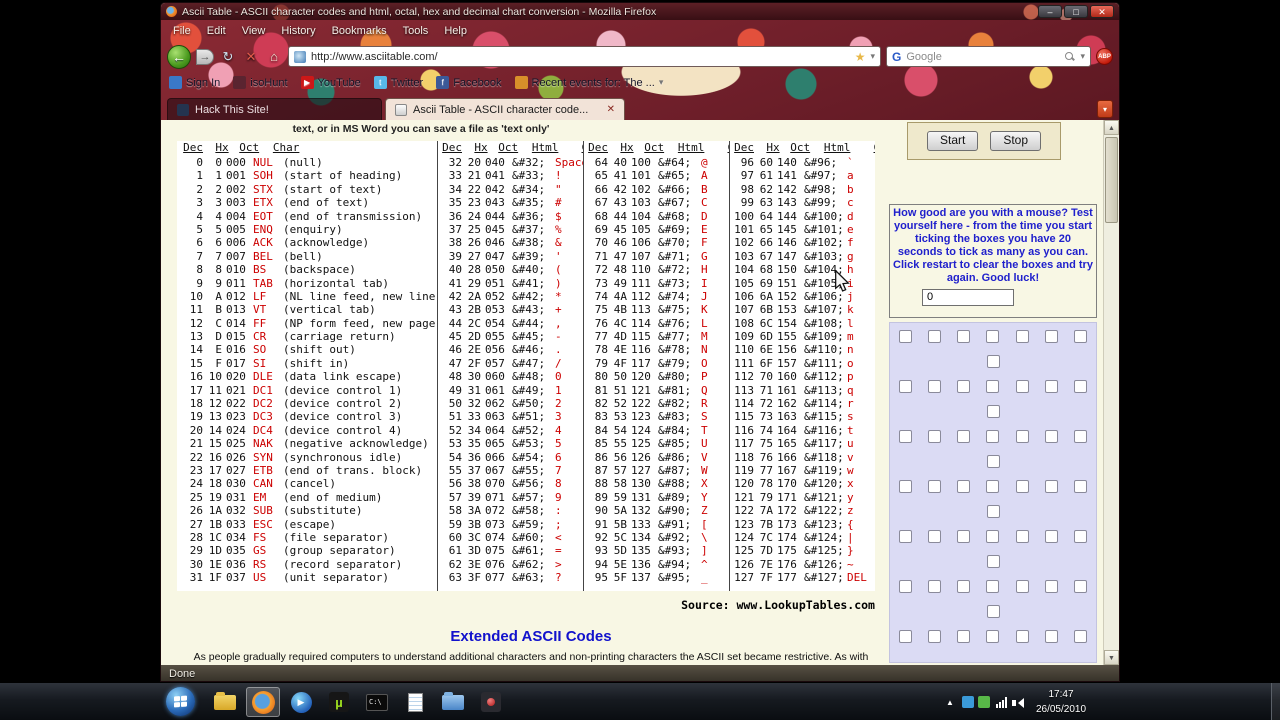 This screenshot has width=1280, height=720. Describe the element at coordinates (491, 702) in the screenshot. I see `taskbar-image-editor` at that location.